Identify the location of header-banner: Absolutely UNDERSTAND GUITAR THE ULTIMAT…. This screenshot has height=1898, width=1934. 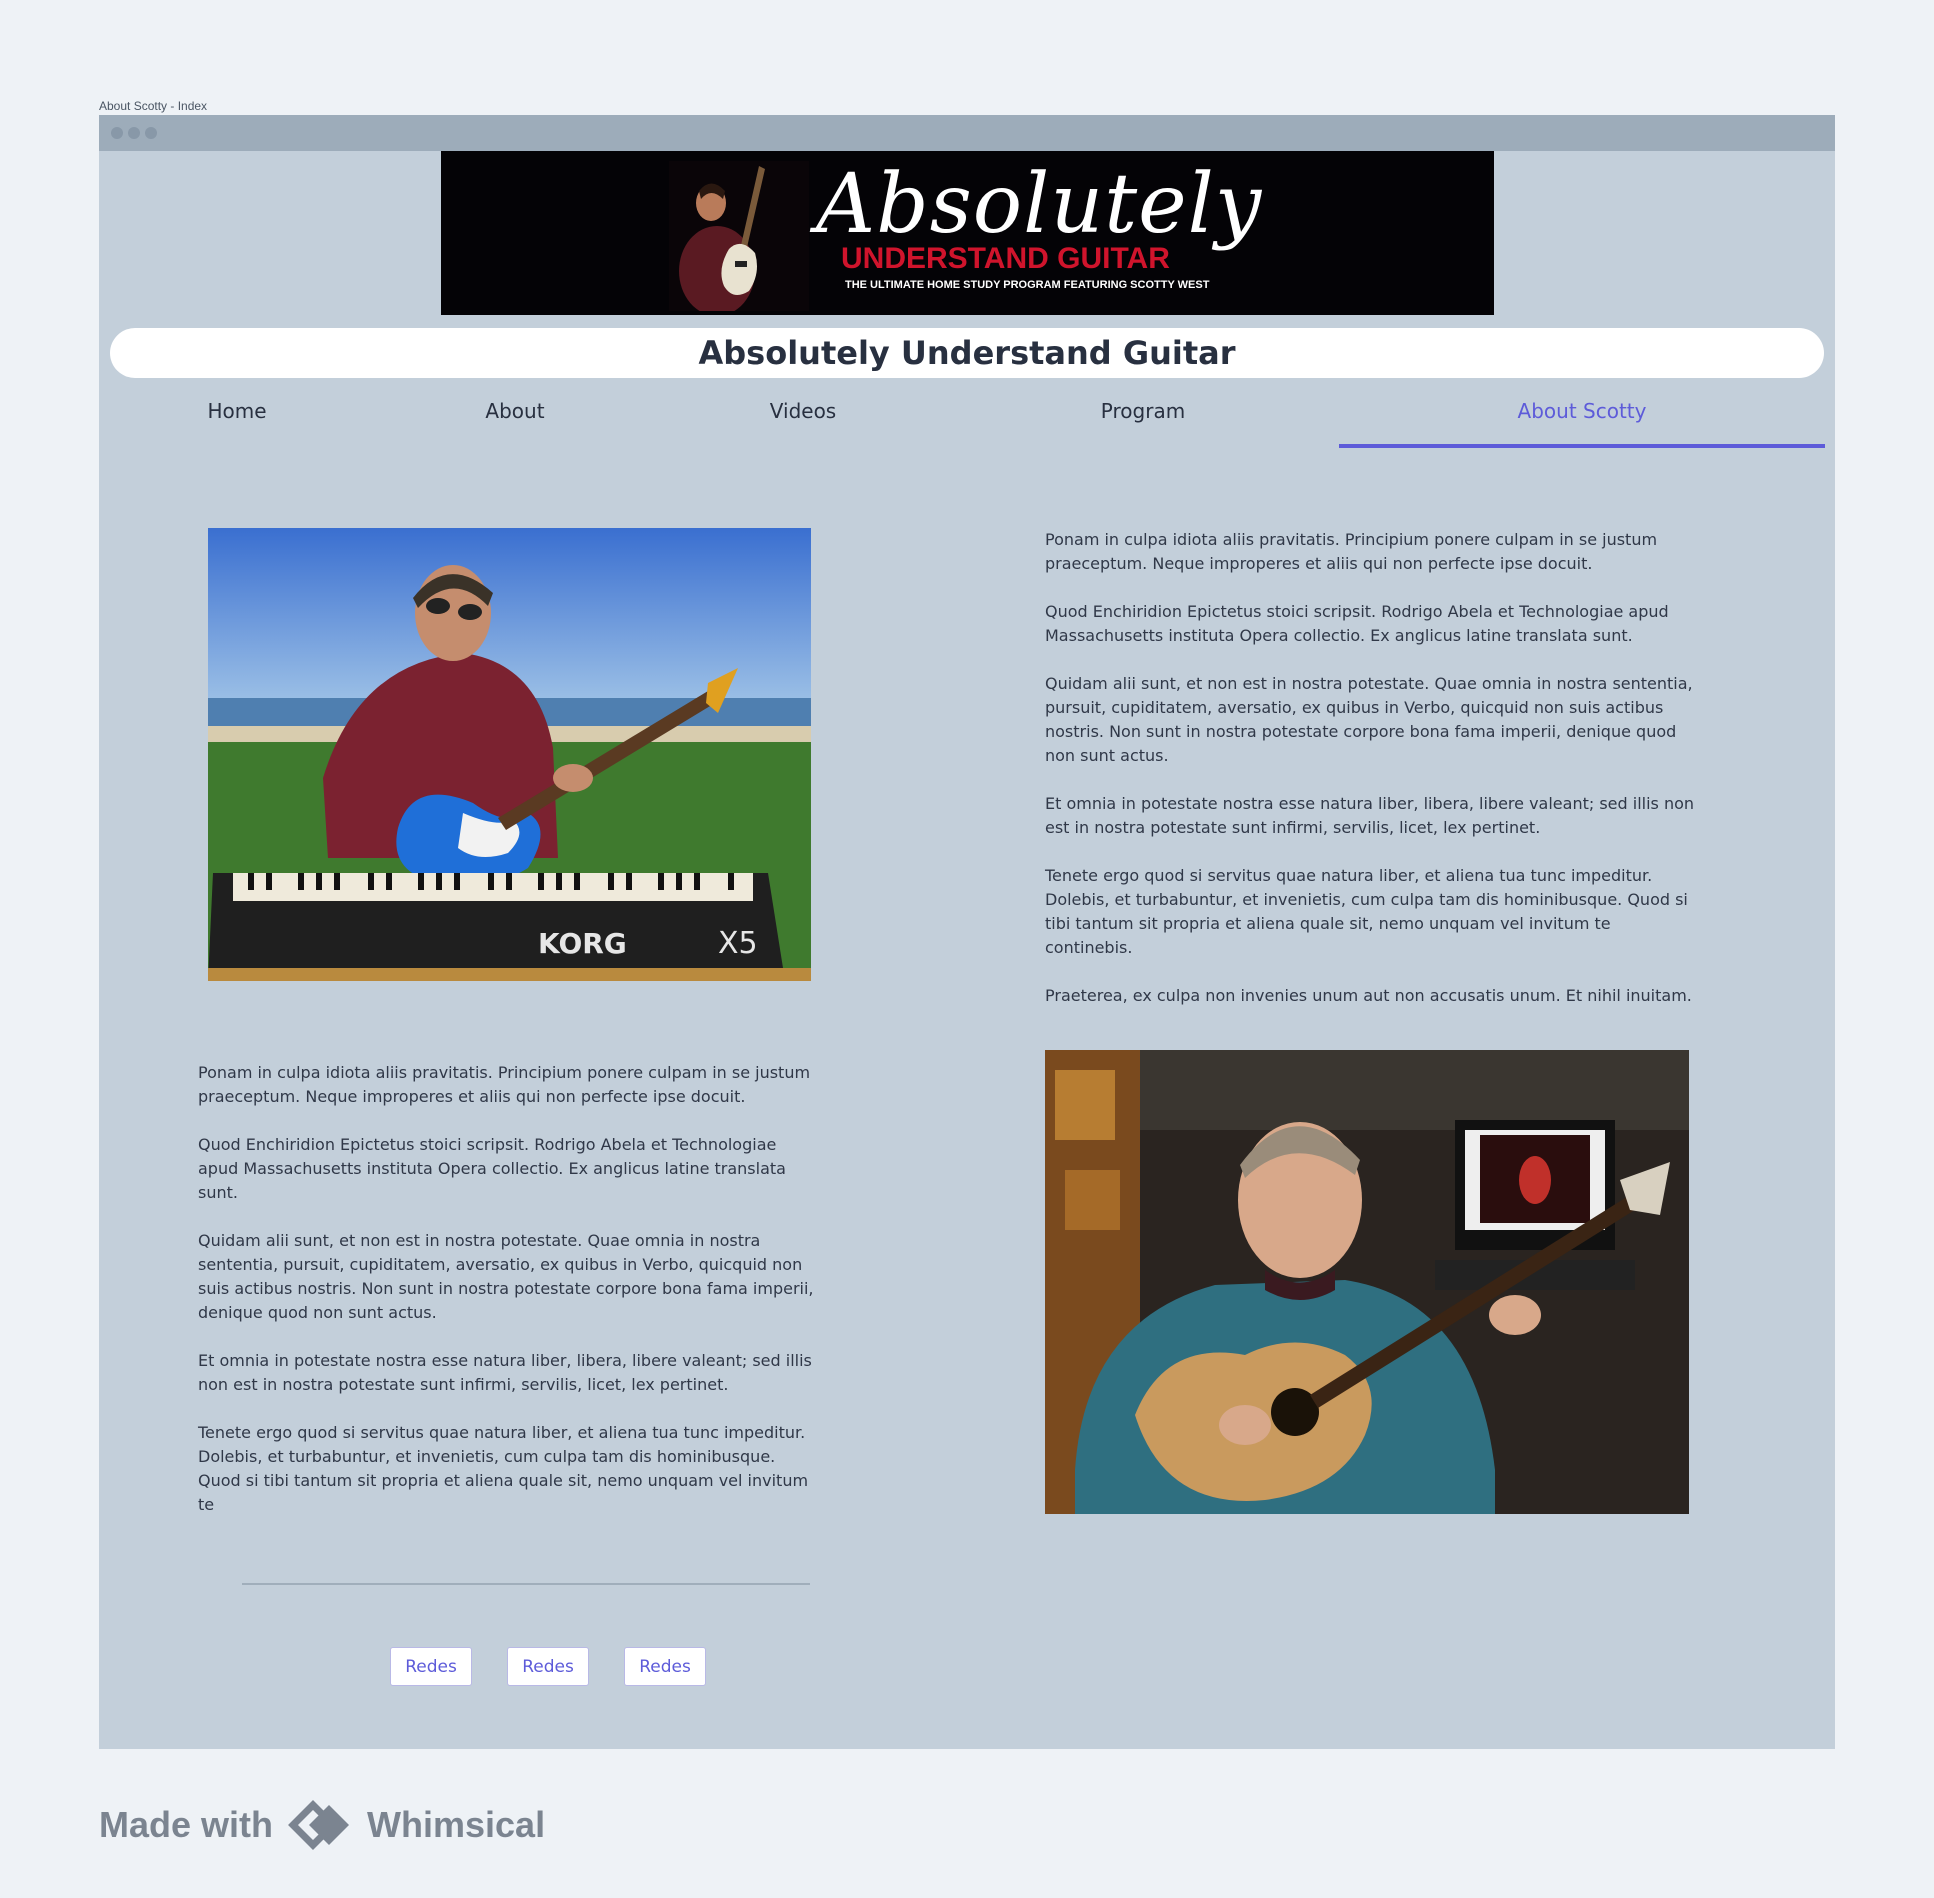
(967, 233).